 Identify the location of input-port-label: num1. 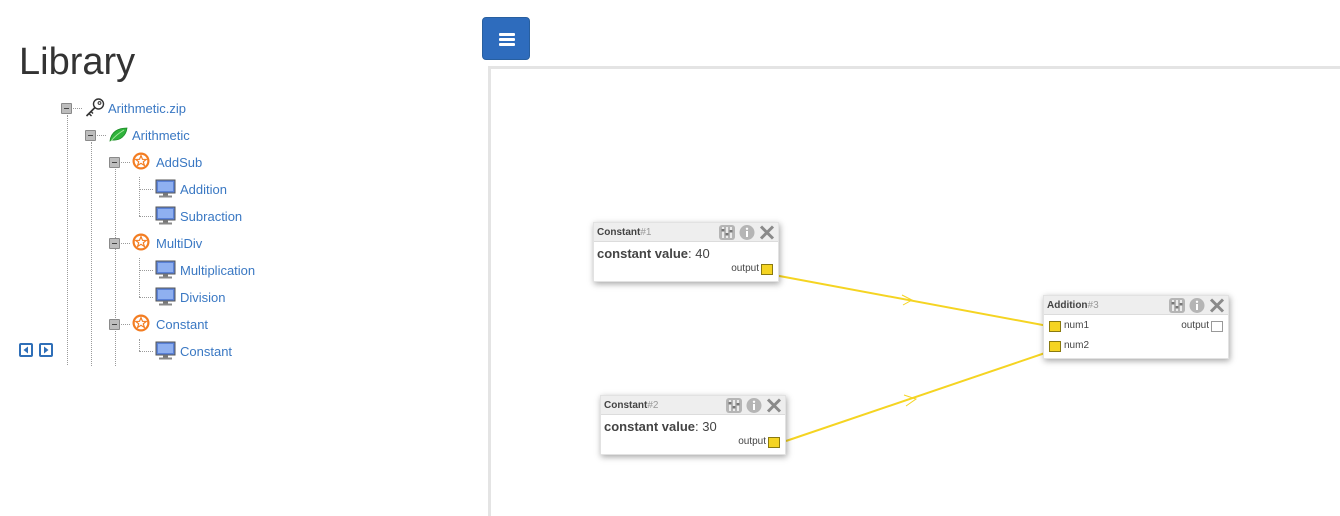
(1077, 325).